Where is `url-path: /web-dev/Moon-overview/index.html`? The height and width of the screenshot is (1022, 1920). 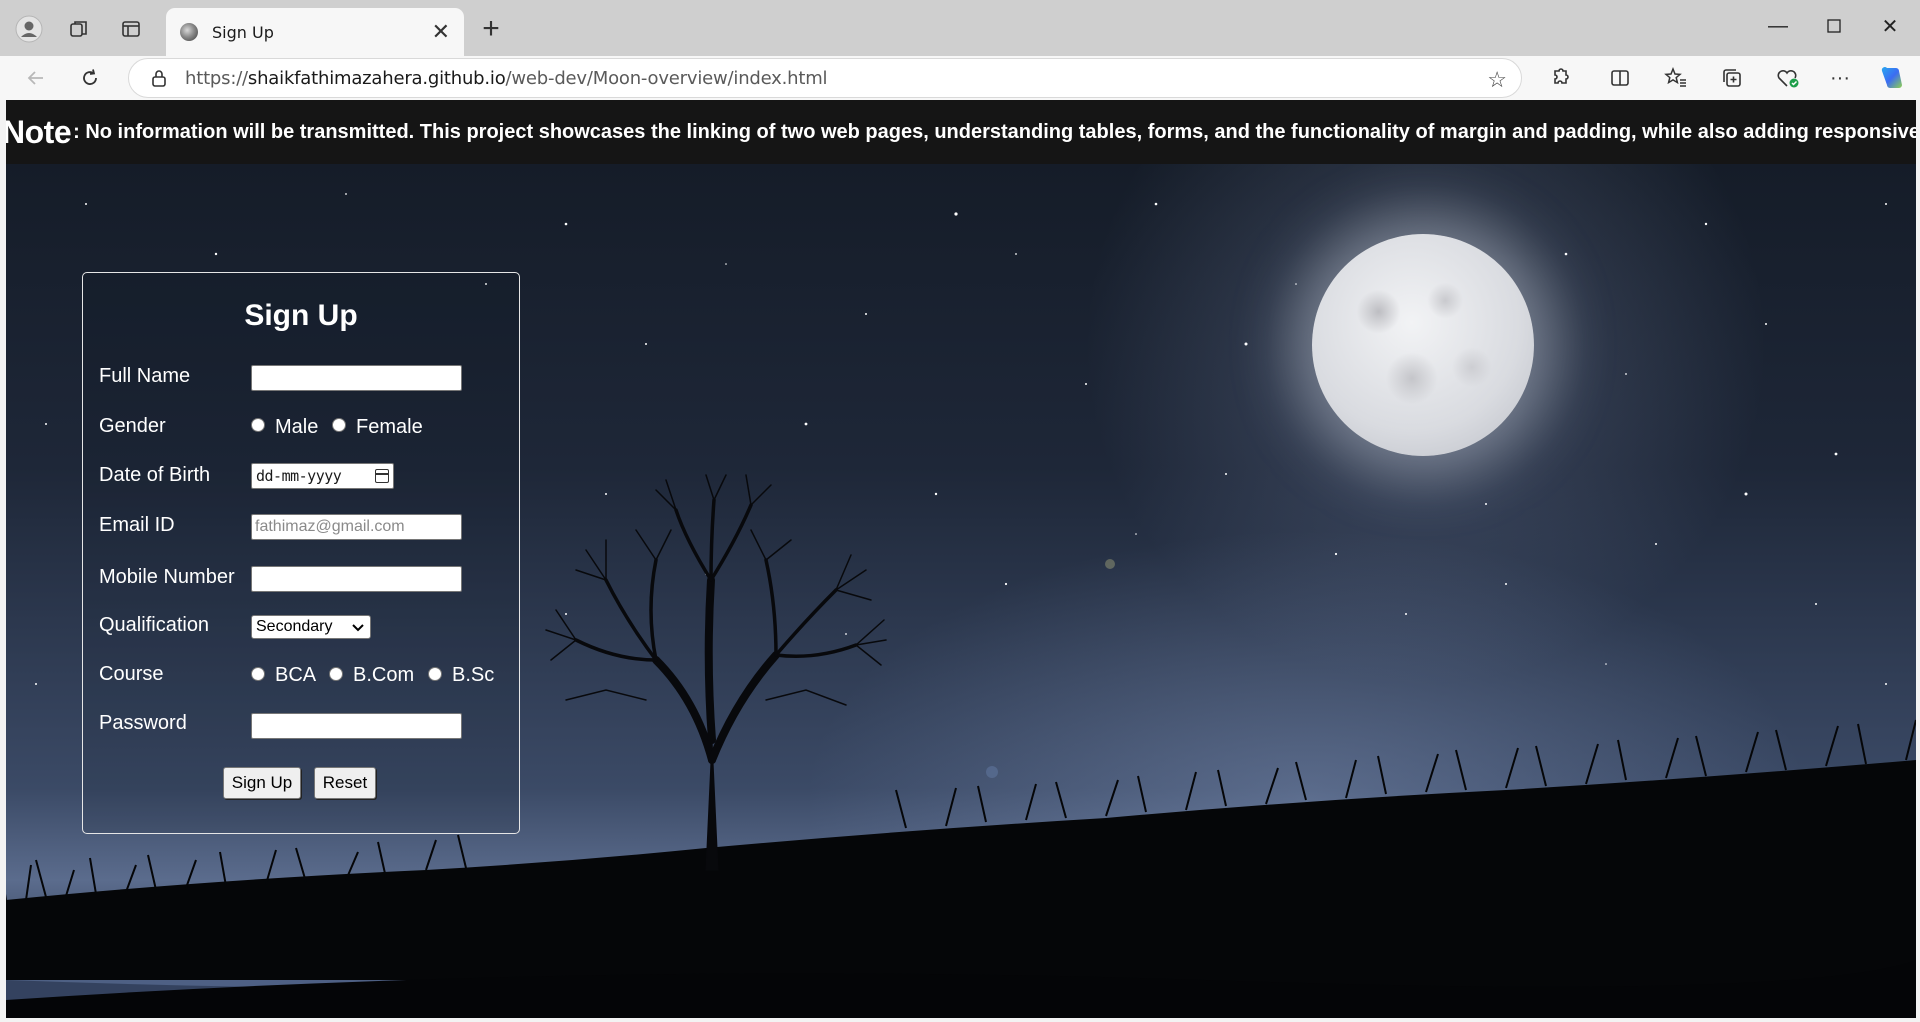
url-path: /web-dev/Moon-overview/index.html is located at coordinates (666, 78).